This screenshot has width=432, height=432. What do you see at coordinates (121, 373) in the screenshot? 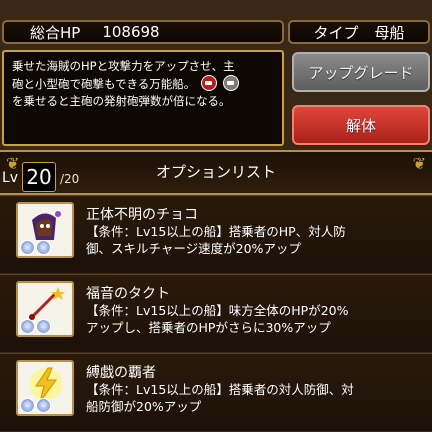
I see `option-name: 縛戯の覇者` at bounding box center [121, 373].